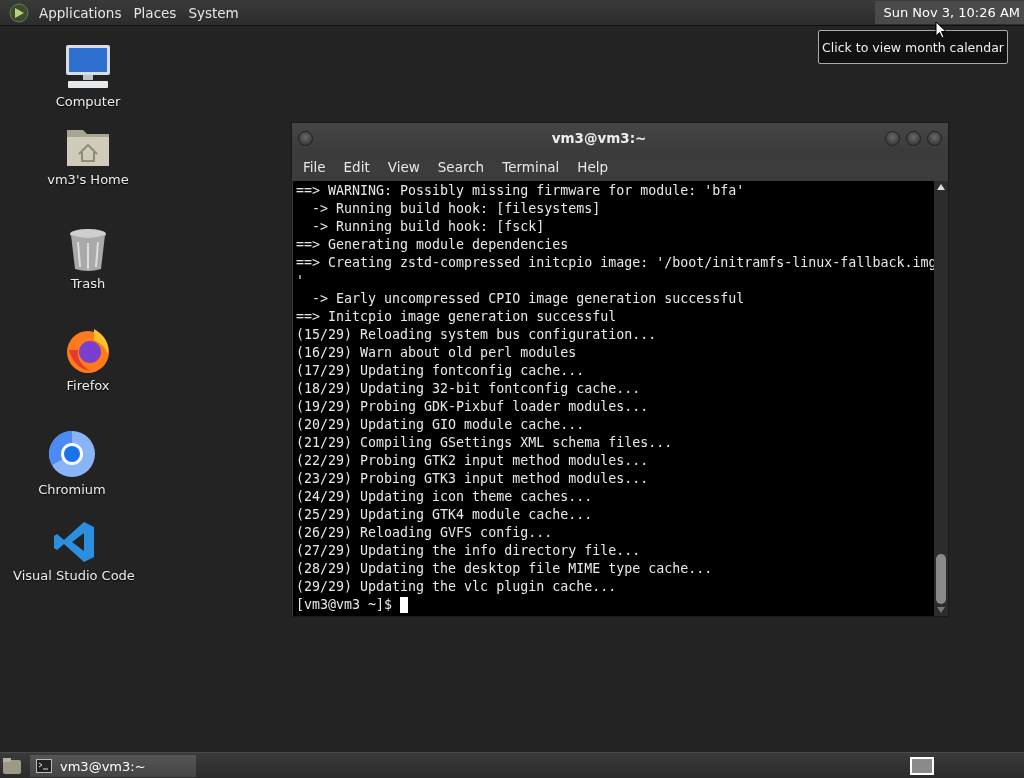 The height and width of the screenshot is (778, 1024). What do you see at coordinates (305, 138) in the screenshot?
I see `window-menu-button` at bounding box center [305, 138].